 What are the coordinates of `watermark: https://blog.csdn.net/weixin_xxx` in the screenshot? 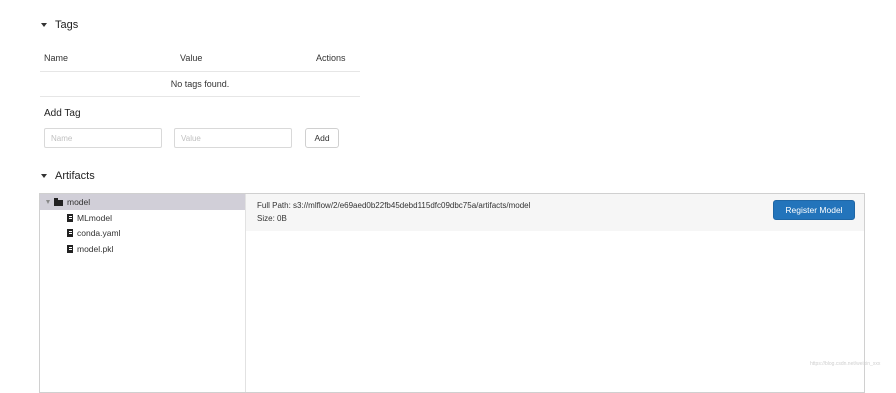 It's located at (845, 364).